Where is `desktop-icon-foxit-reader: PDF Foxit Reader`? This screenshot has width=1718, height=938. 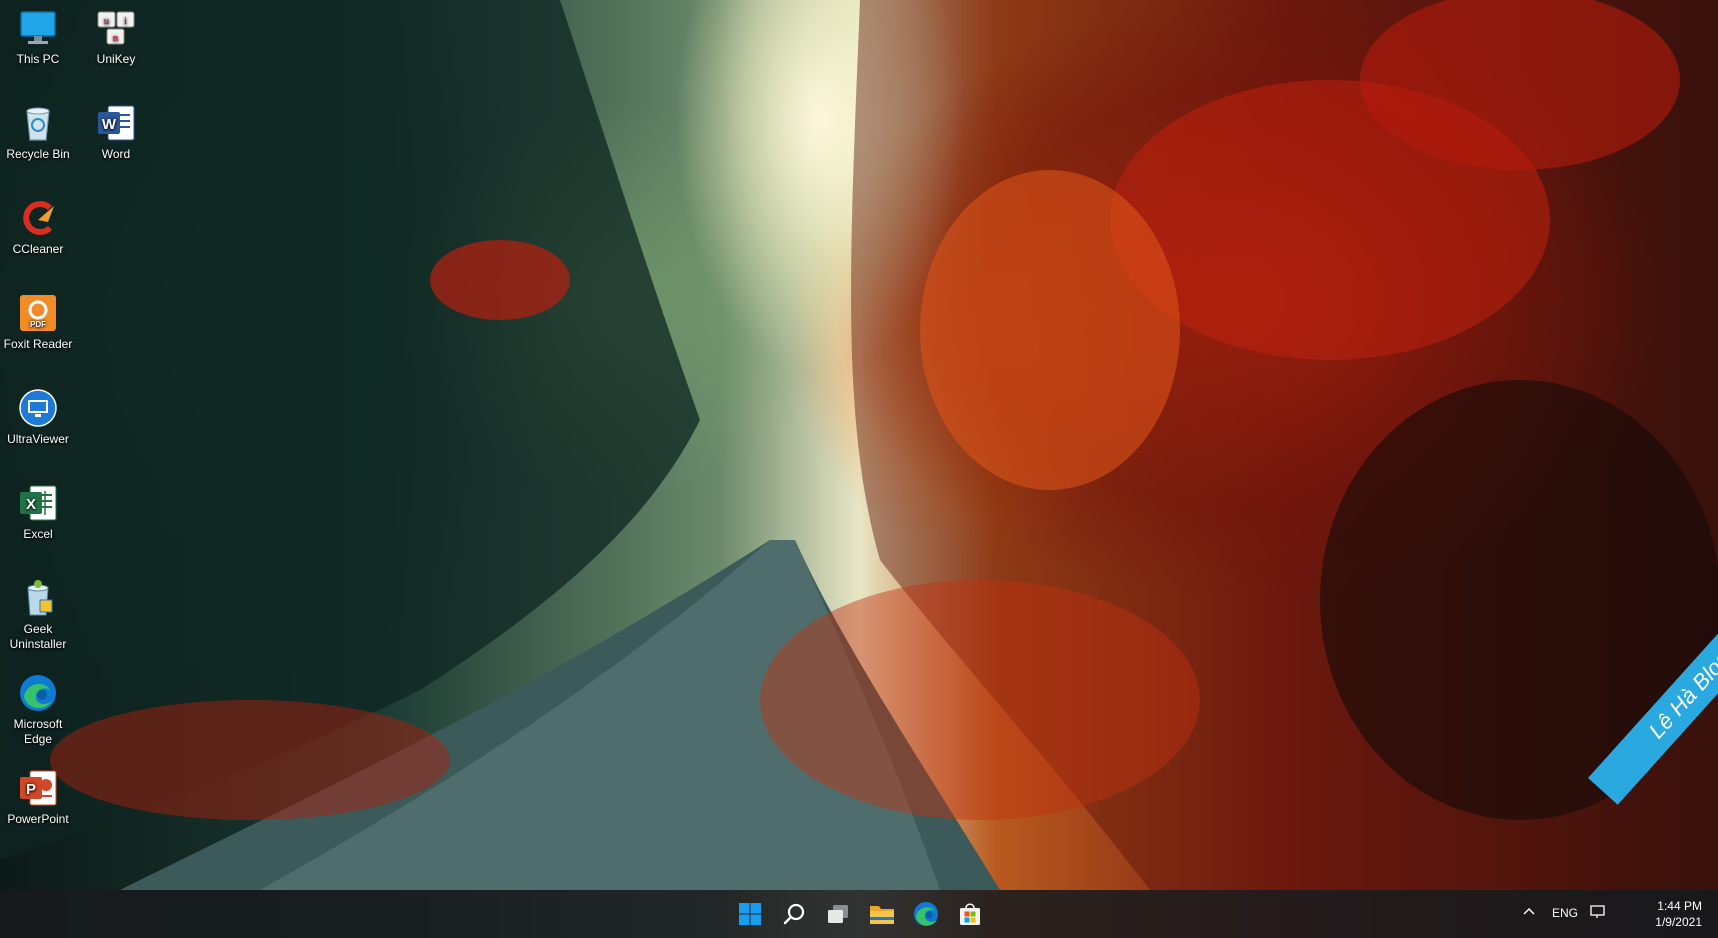
desktop-icon-foxit-reader: PDF Foxit Reader is located at coordinates (38, 322).